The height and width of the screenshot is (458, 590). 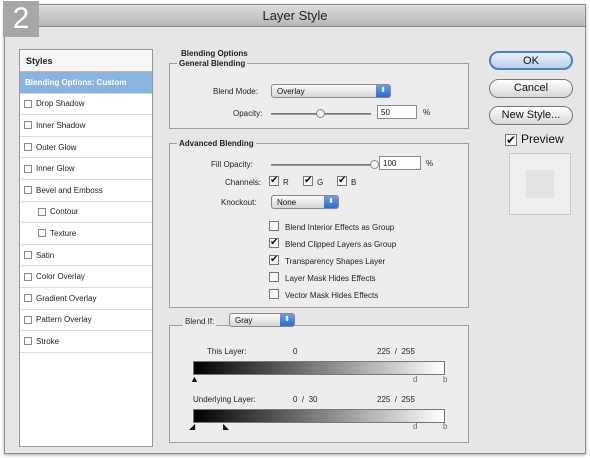 I want to click on style-item-label: Inner Shadow, so click(x=61, y=125).